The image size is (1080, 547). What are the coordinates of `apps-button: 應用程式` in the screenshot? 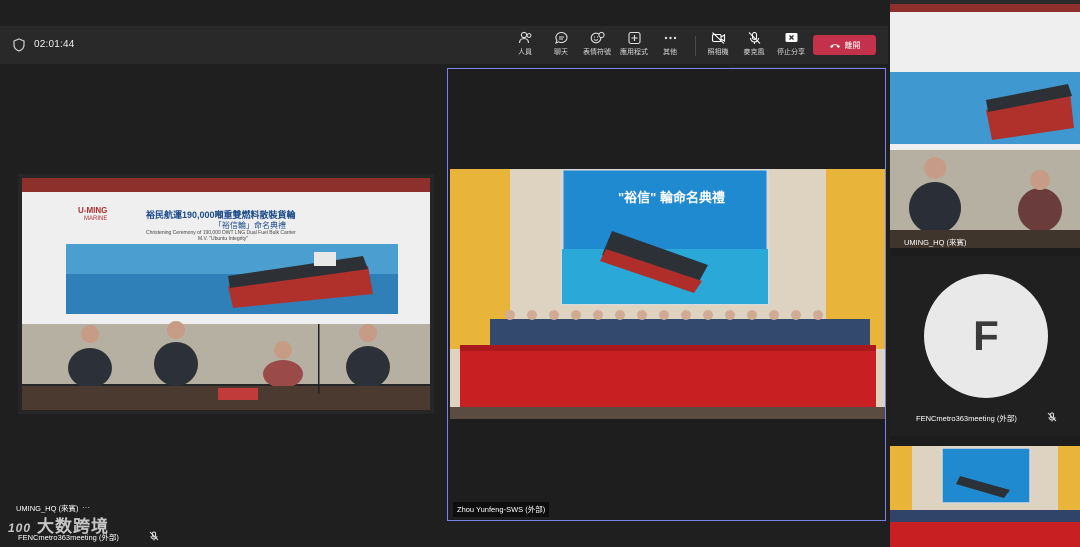 It's located at (634, 46).